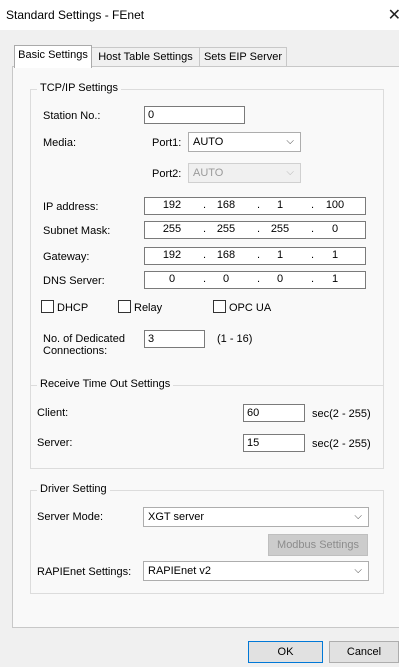 The image size is (399, 667). What do you see at coordinates (226, 205) in the screenshot?
I see `ip-octet-2: 168` at bounding box center [226, 205].